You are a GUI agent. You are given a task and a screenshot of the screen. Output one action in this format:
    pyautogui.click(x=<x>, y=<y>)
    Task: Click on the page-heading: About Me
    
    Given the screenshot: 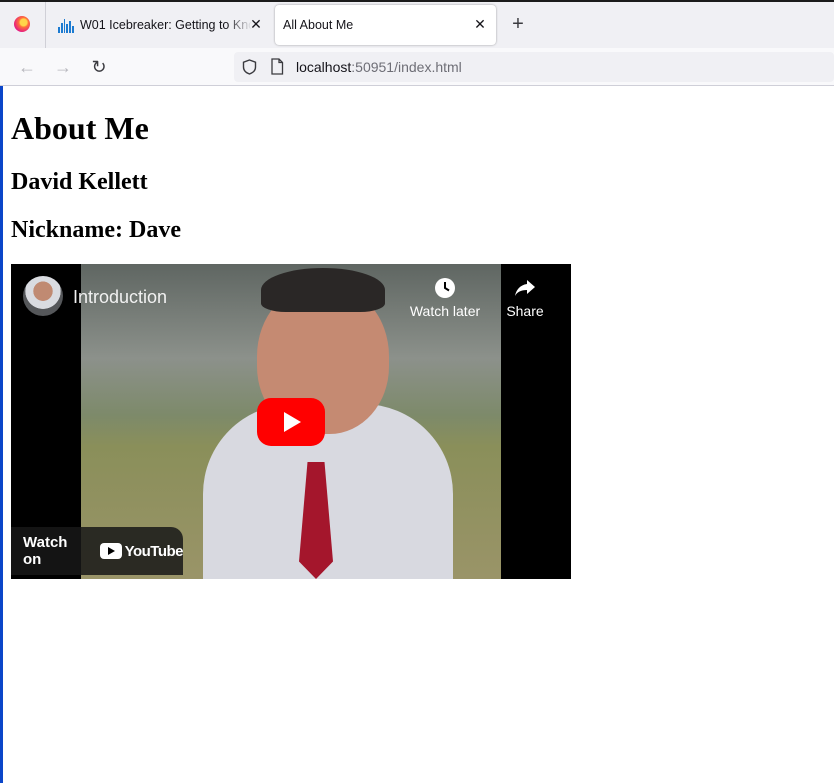 What is the action you would take?
    pyautogui.click(x=80, y=128)
    